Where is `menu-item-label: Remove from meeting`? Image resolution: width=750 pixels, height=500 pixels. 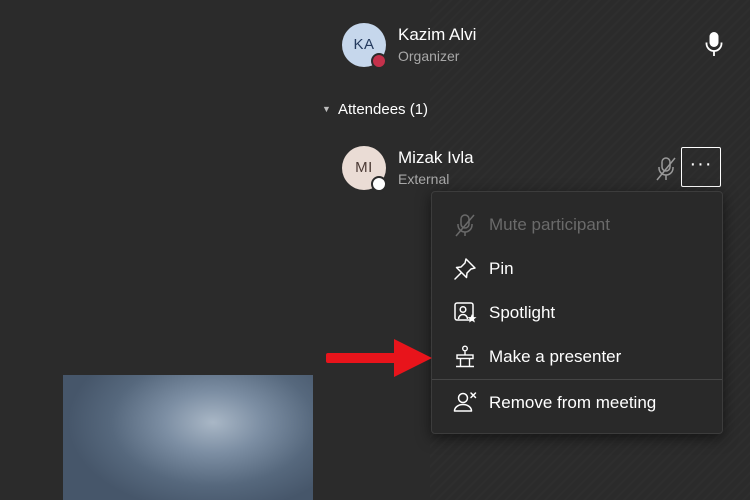
menu-item-label: Remove from meeting is located at coordinates (573, 402).